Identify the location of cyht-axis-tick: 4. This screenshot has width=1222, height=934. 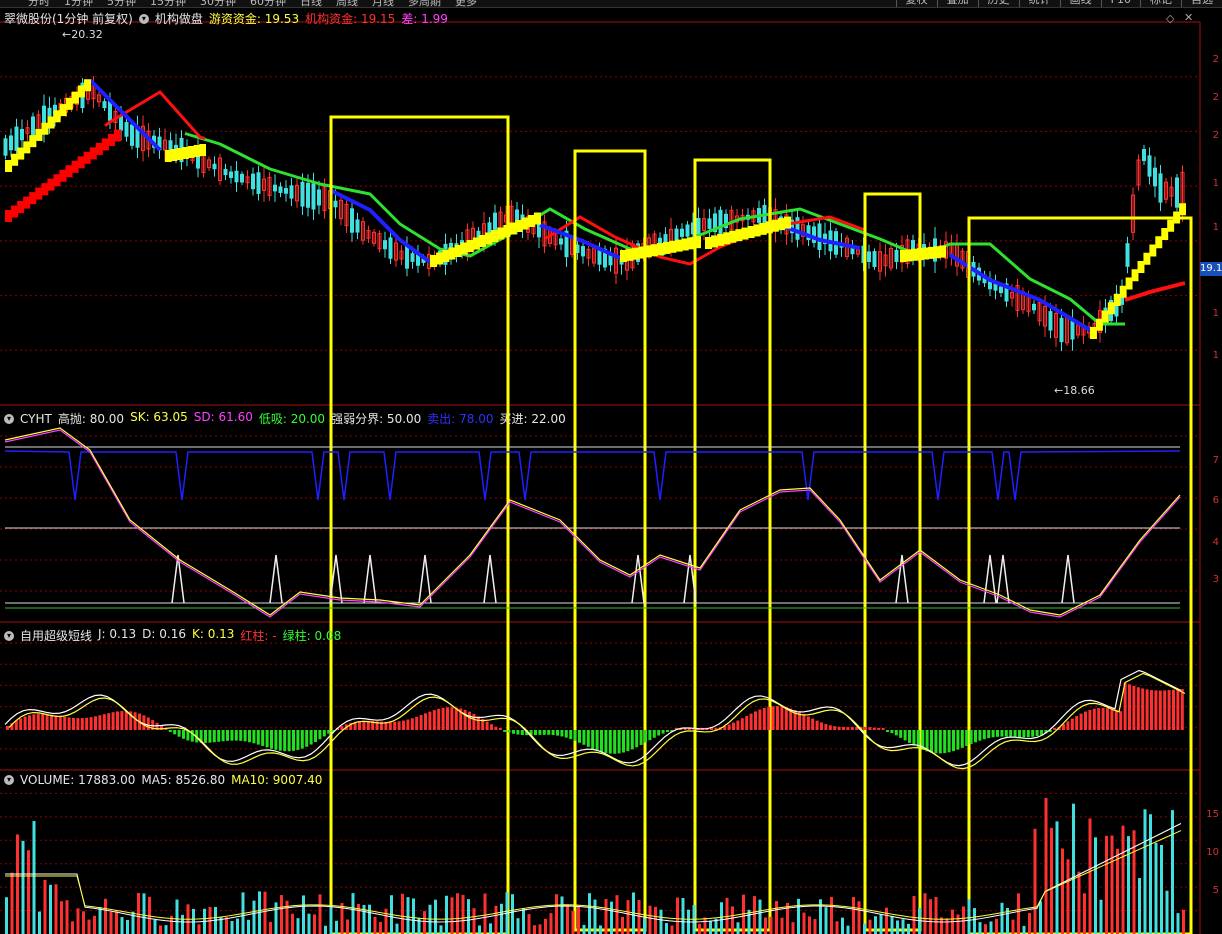
(1215, 542).